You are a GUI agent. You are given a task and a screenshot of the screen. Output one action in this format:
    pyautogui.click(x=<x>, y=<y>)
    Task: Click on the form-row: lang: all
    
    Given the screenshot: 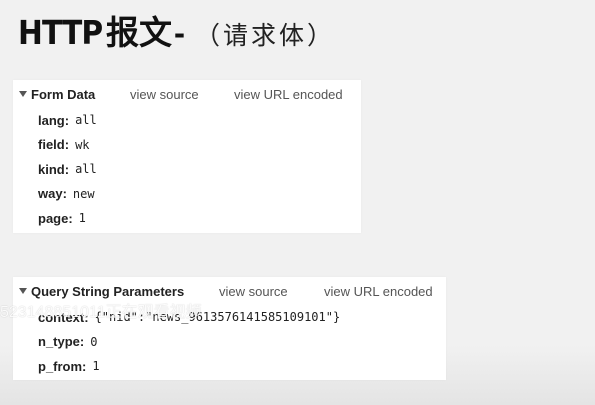 What is the action you would take?
    pyautogui.click(x=199, y=120)
    